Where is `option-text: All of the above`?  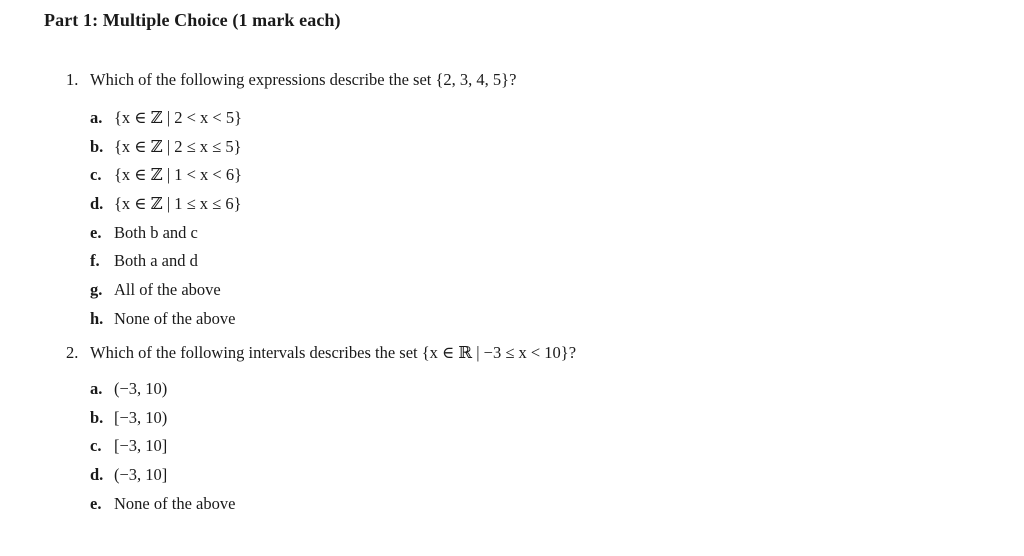 option-text: All of the above is located at coordinates (167, 290).